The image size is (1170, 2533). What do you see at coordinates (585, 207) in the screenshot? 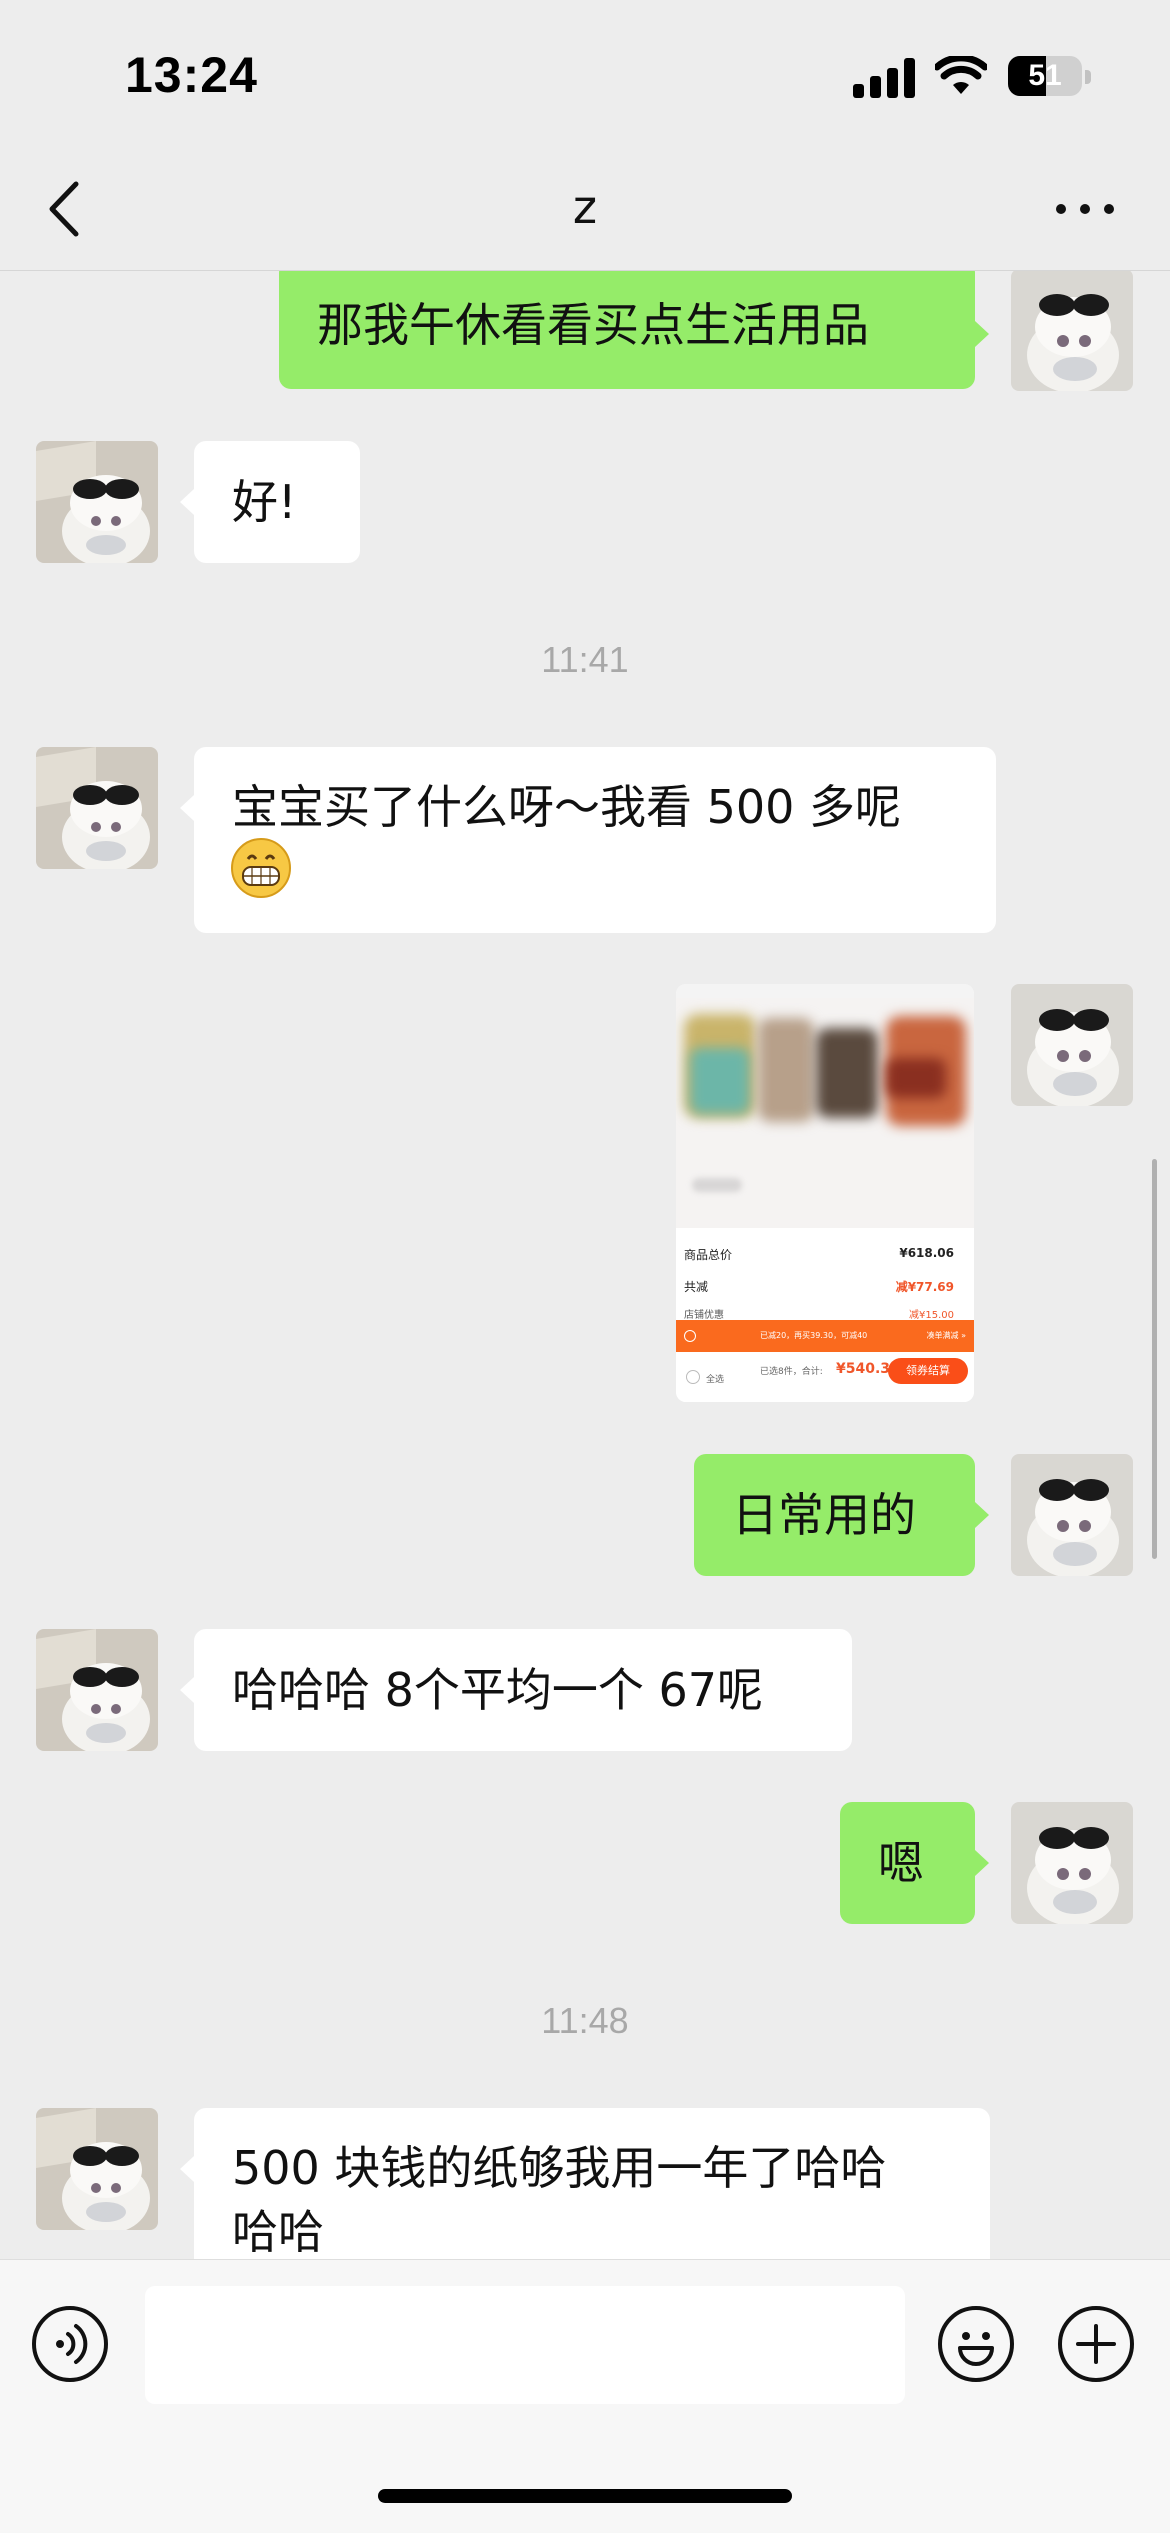
I see `chat-title: z` at bounding box center [585, 207].